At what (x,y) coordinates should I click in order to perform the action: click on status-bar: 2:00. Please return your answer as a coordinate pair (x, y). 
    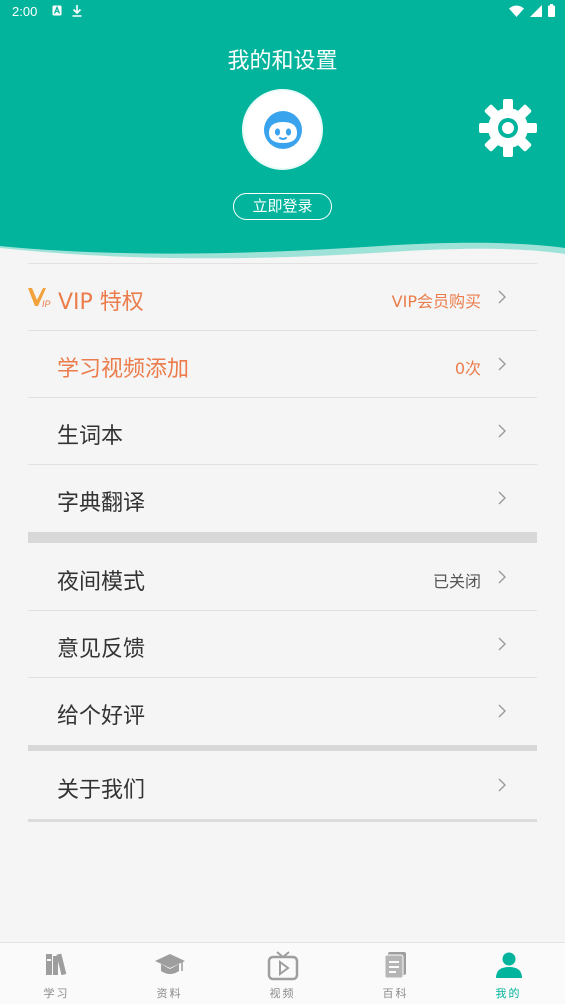
    Looking at the image, I should click on (282, 12).